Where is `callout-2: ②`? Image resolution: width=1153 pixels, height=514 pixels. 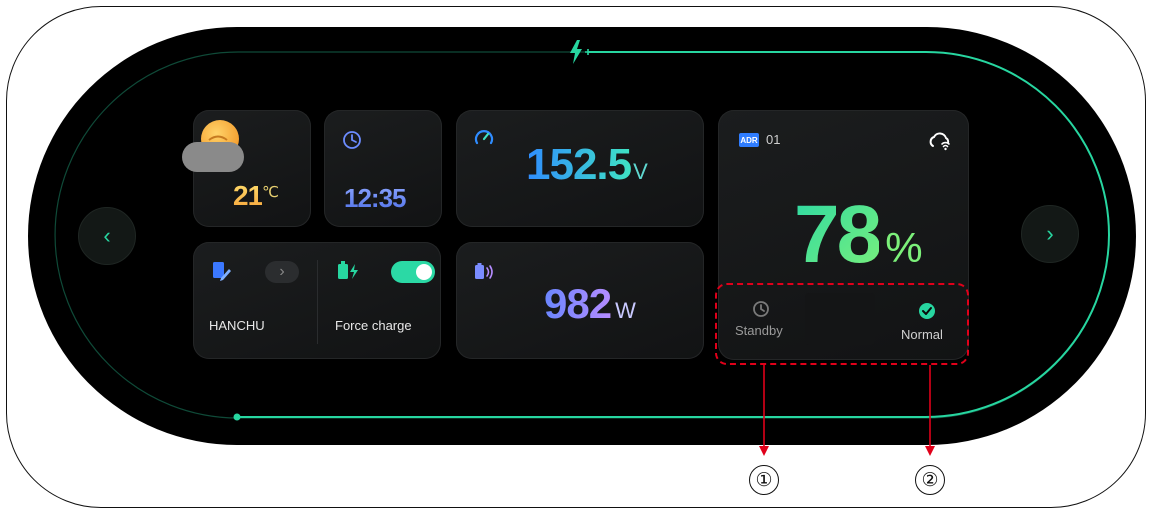
callout-2: ② is located at coordinates (930, 480).